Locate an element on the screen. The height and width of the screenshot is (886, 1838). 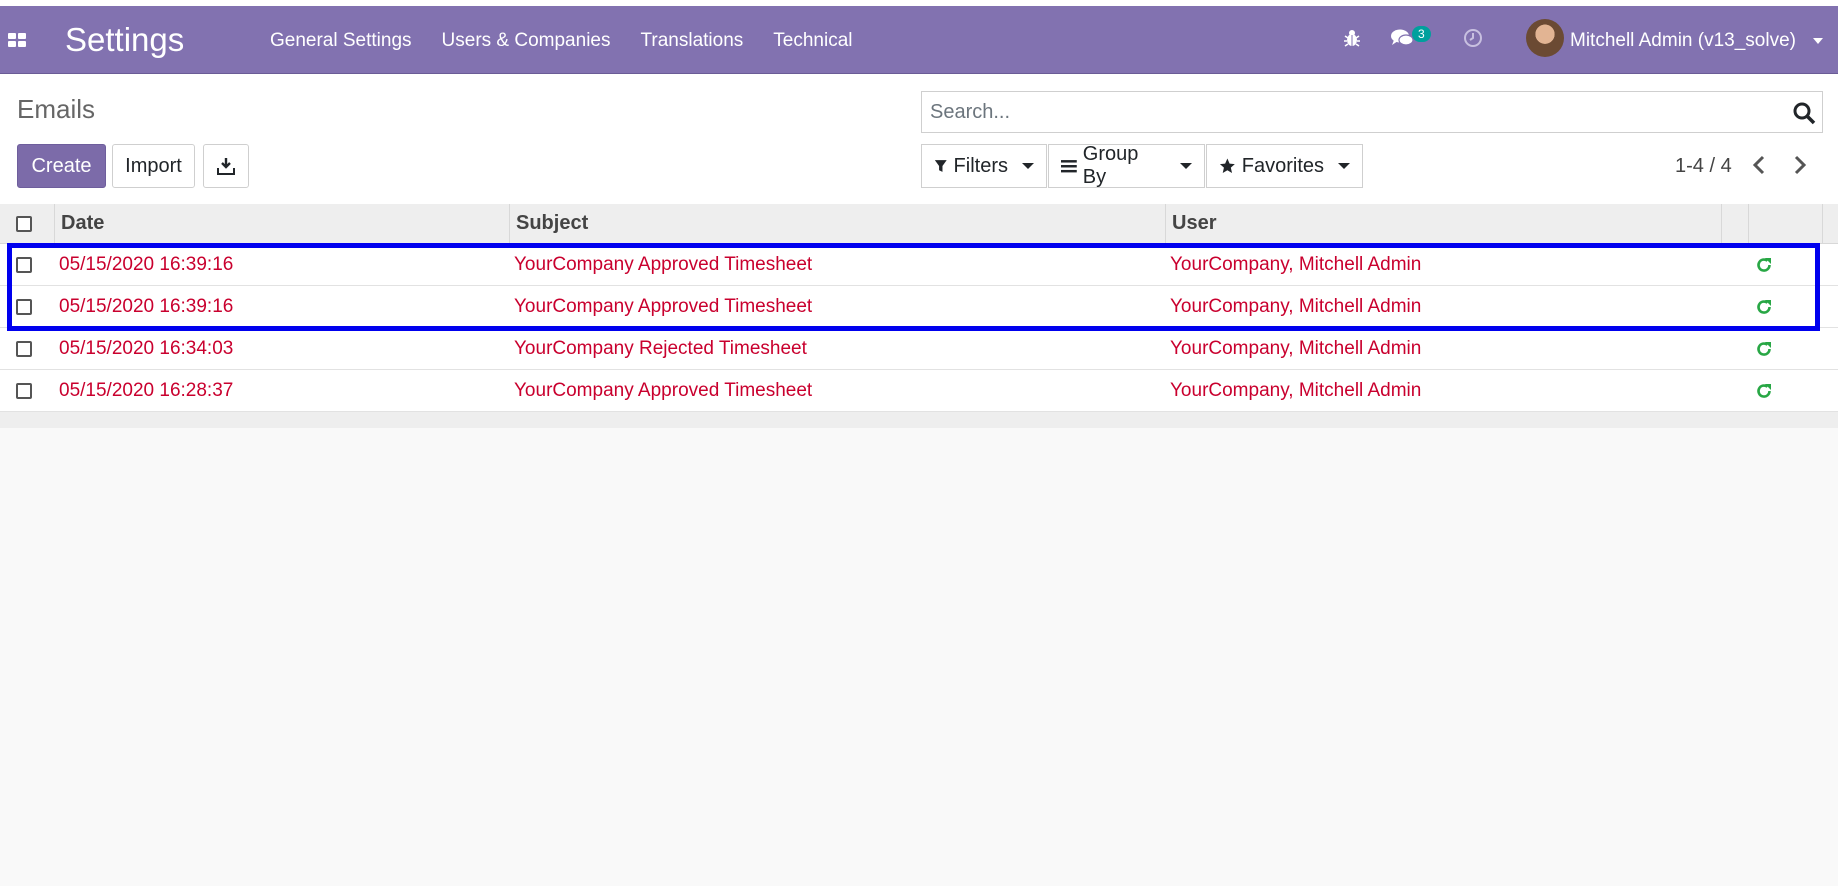
messages-badge: 3 is located at coordinates (1421, 34).